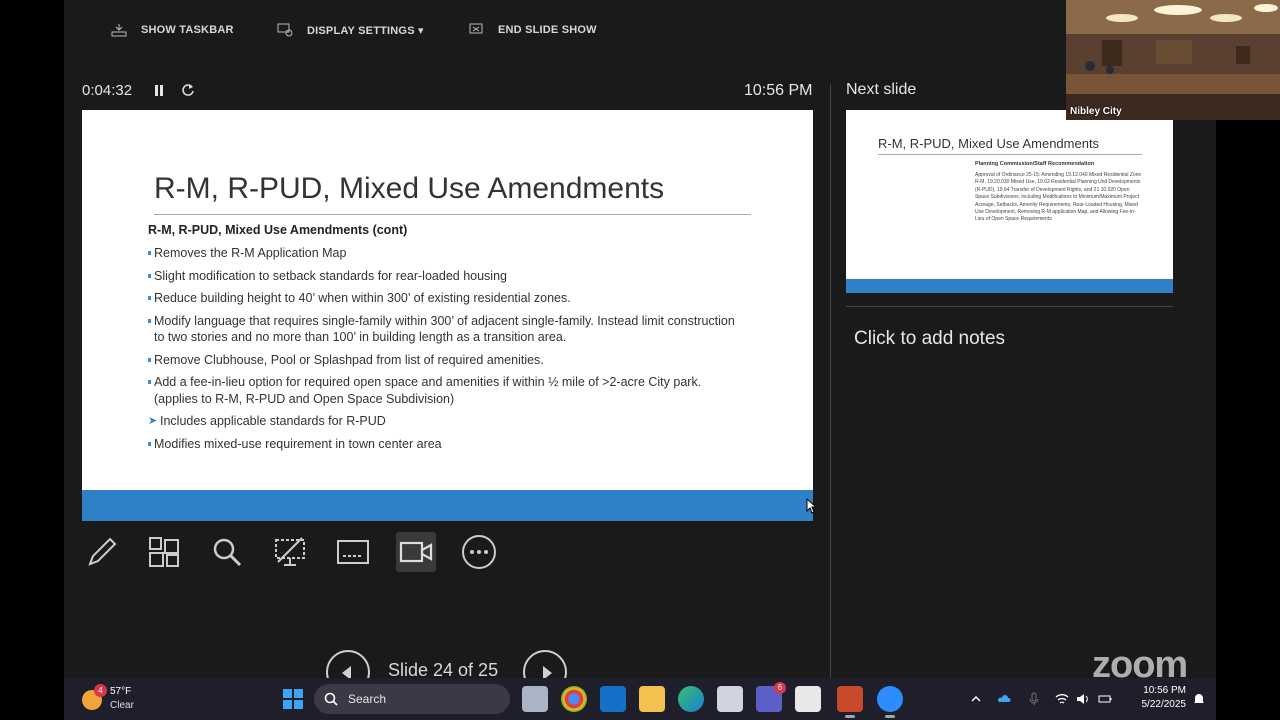 The image size is (1280, 720). I want to click on elapsed-timer: 0:04:32, so click(107, 90).